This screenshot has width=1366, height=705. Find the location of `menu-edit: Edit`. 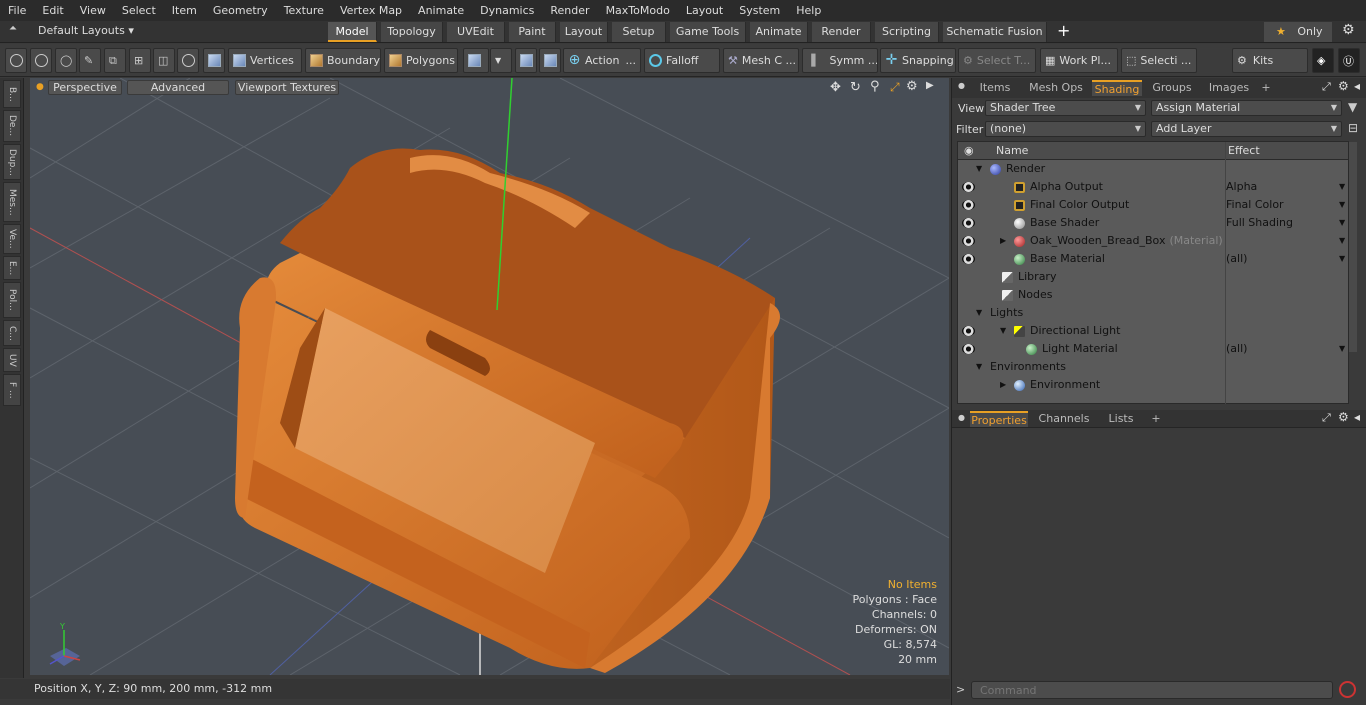

menu-edit: Edit is located at coordinates (52, 10).